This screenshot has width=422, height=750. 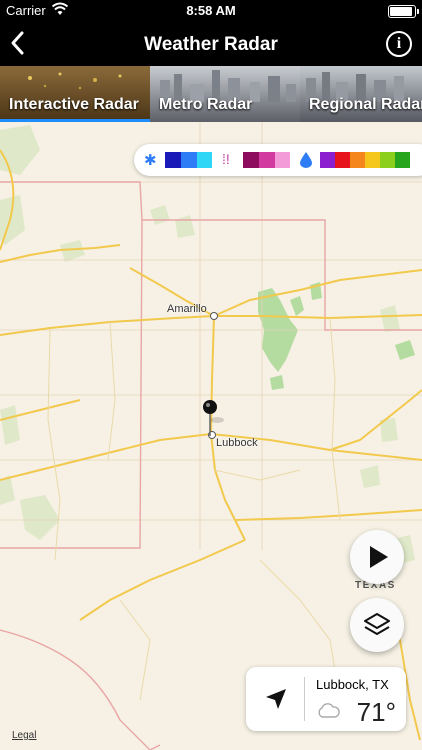 I want to click on tab-metro-radar: Metro Radar, so click(x=225, y=94).